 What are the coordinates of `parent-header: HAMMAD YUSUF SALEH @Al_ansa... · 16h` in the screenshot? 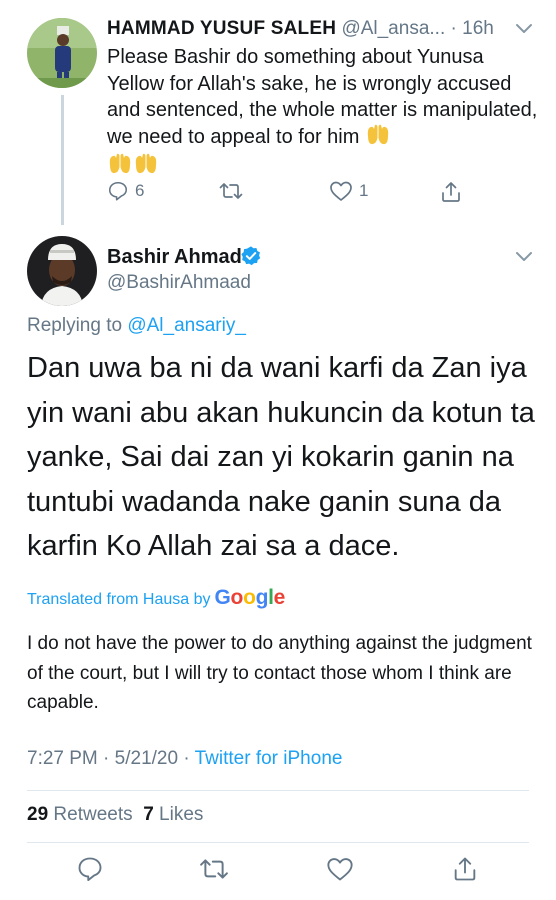 It's located at (327, 32).